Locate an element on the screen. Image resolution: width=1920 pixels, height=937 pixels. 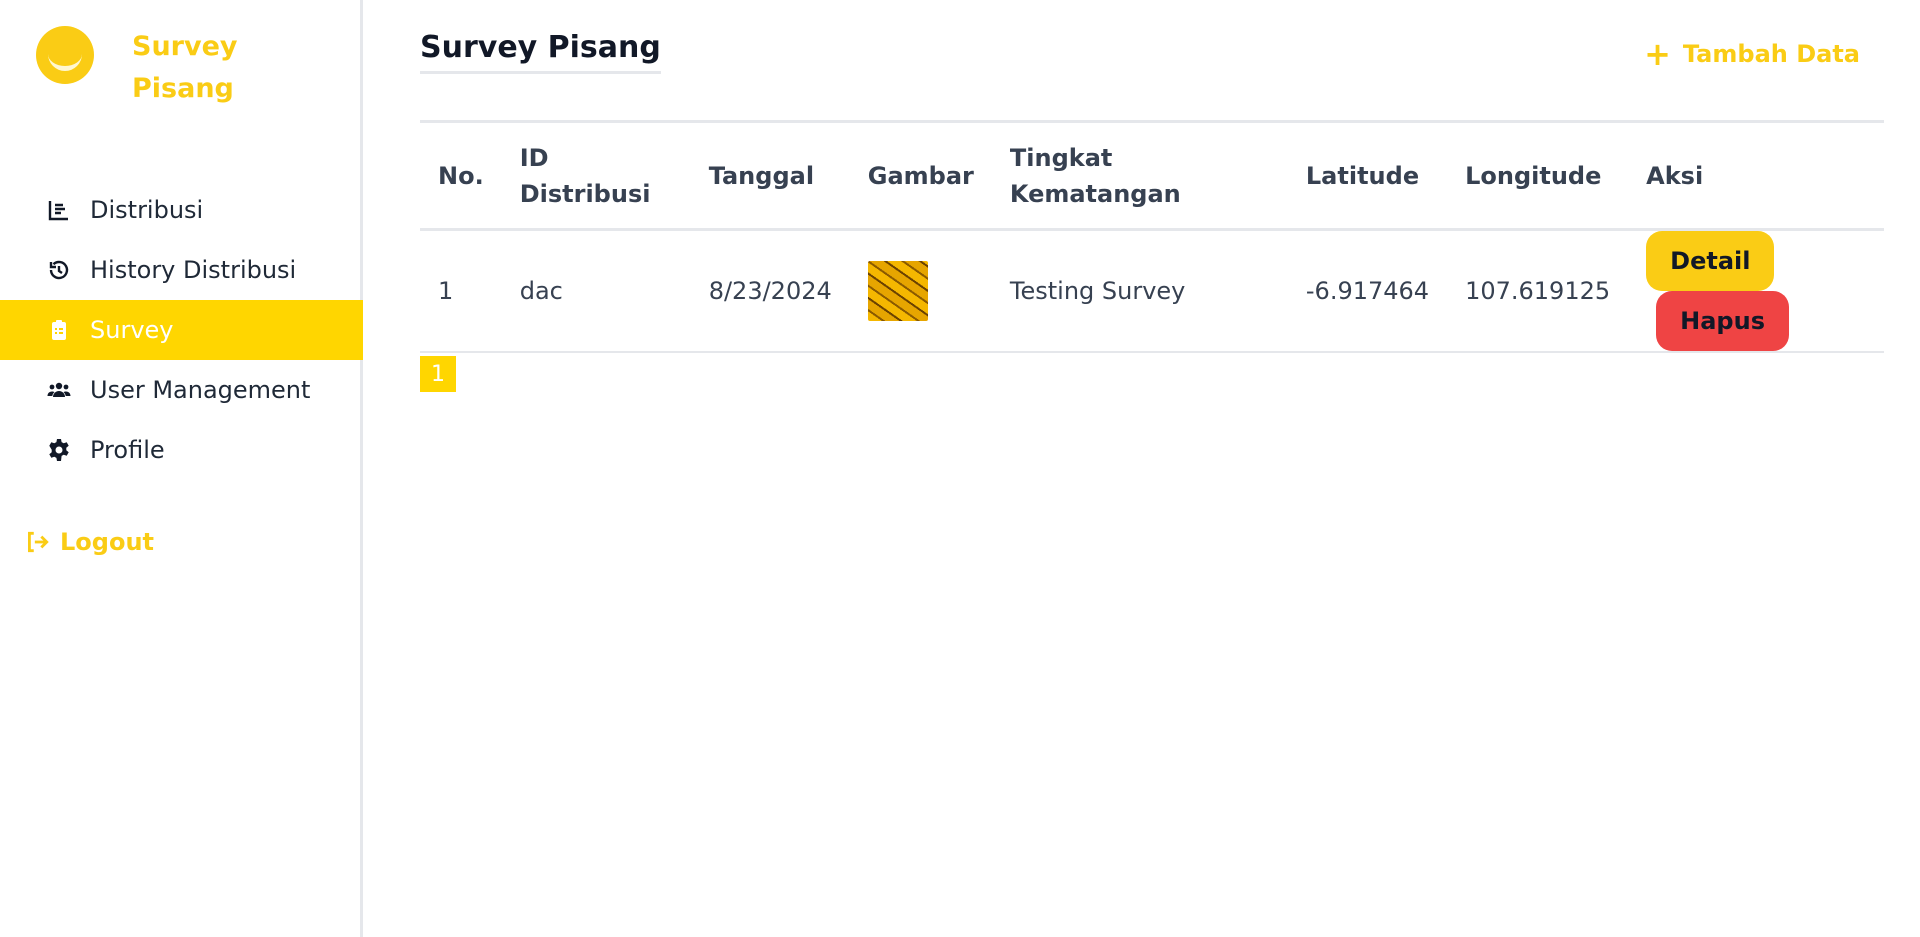
clipboard-list-icon is located at coordinates (59, 330).